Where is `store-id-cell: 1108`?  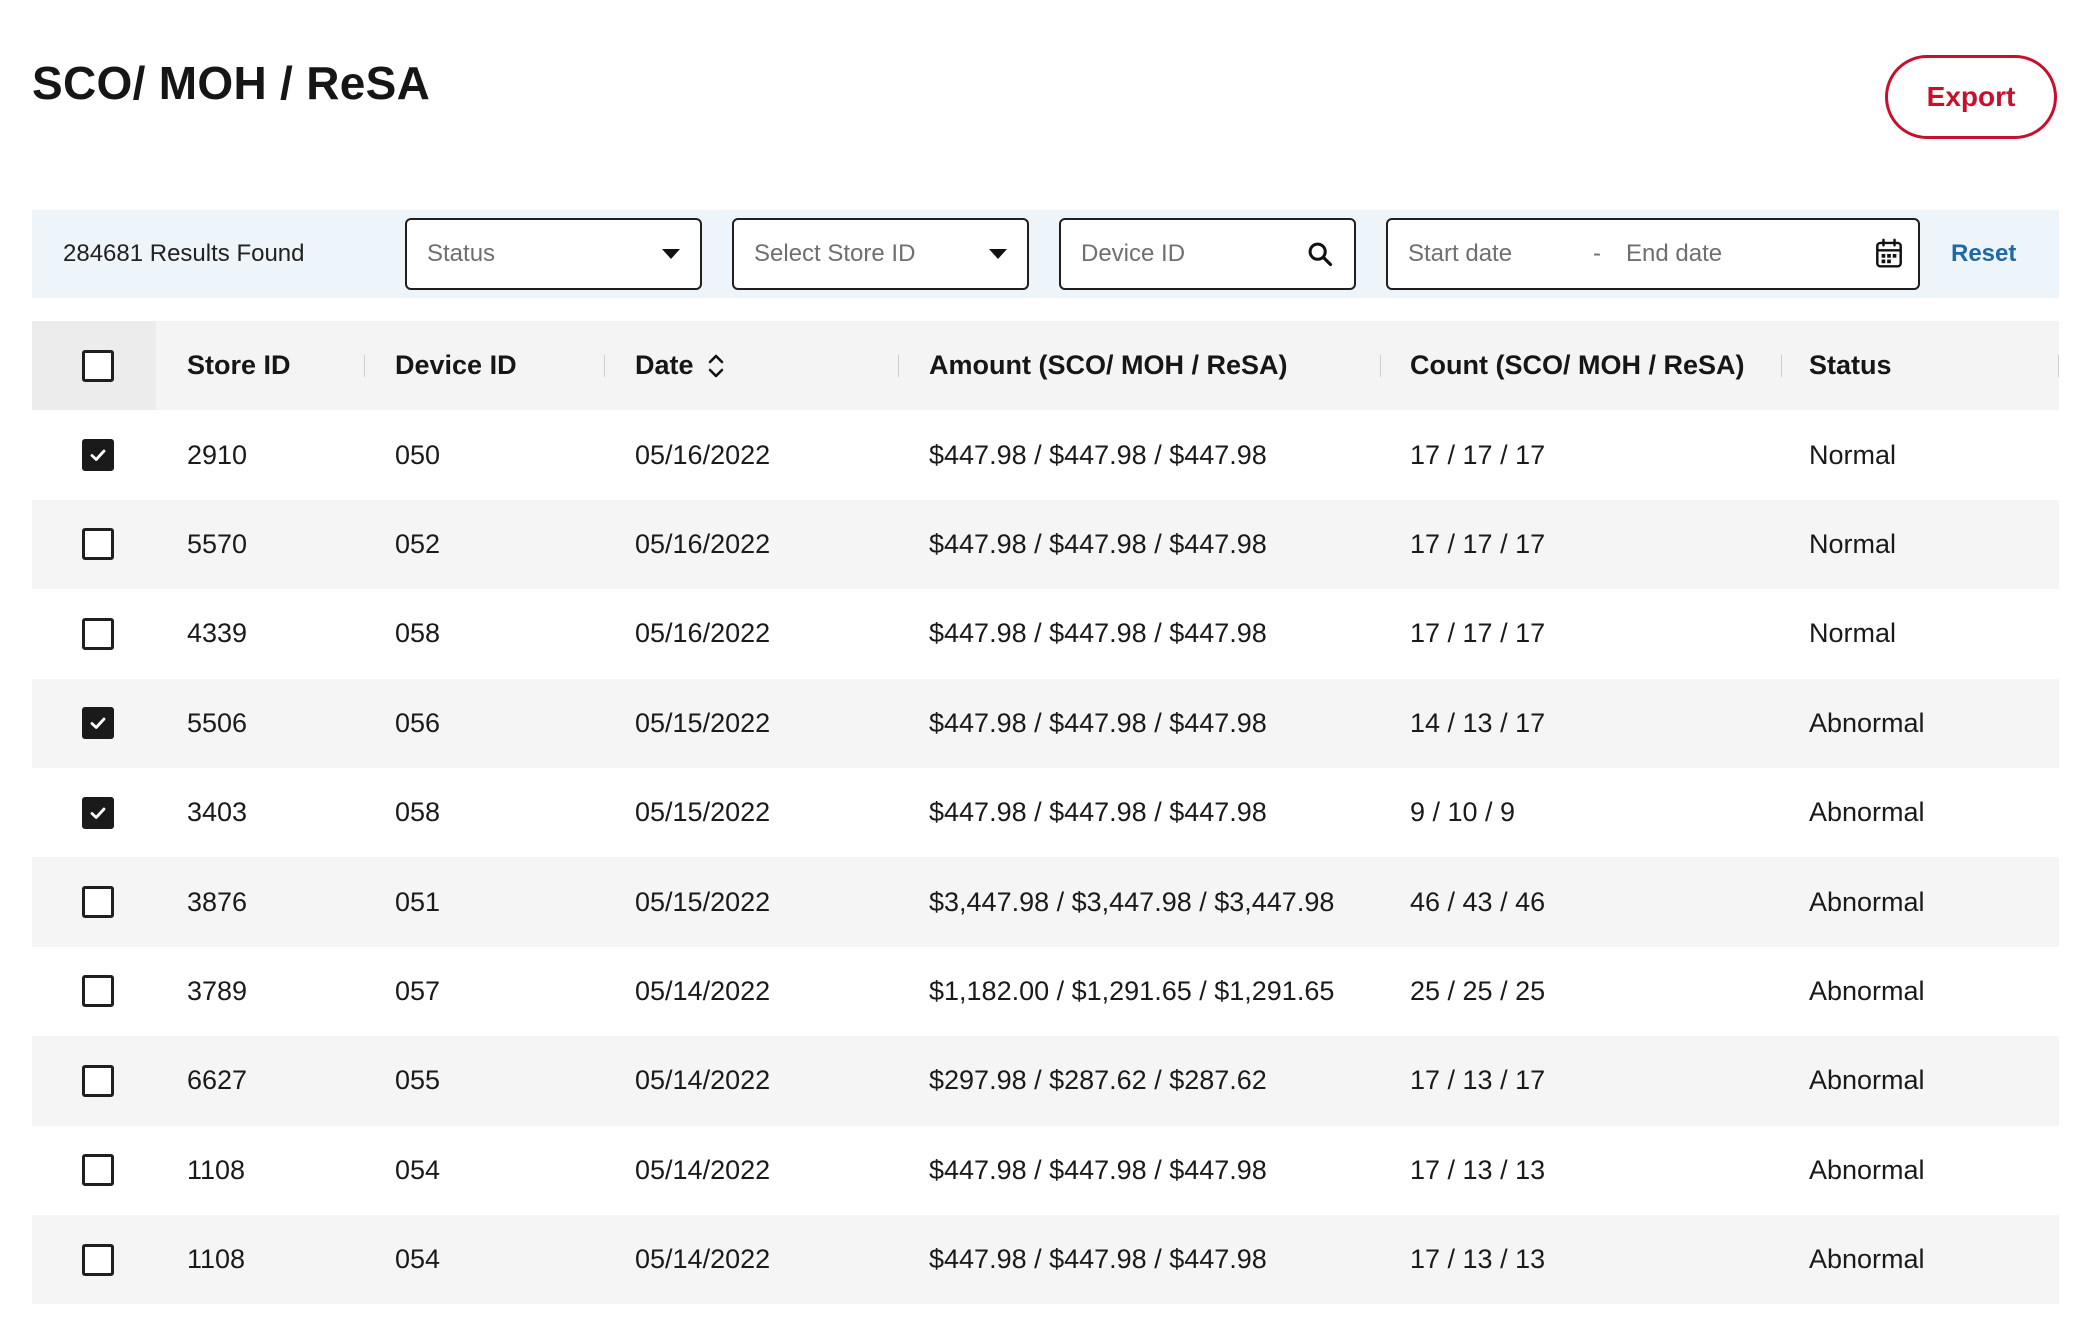
store-id-cell: 1108 is located at coordinates (216, 1169).